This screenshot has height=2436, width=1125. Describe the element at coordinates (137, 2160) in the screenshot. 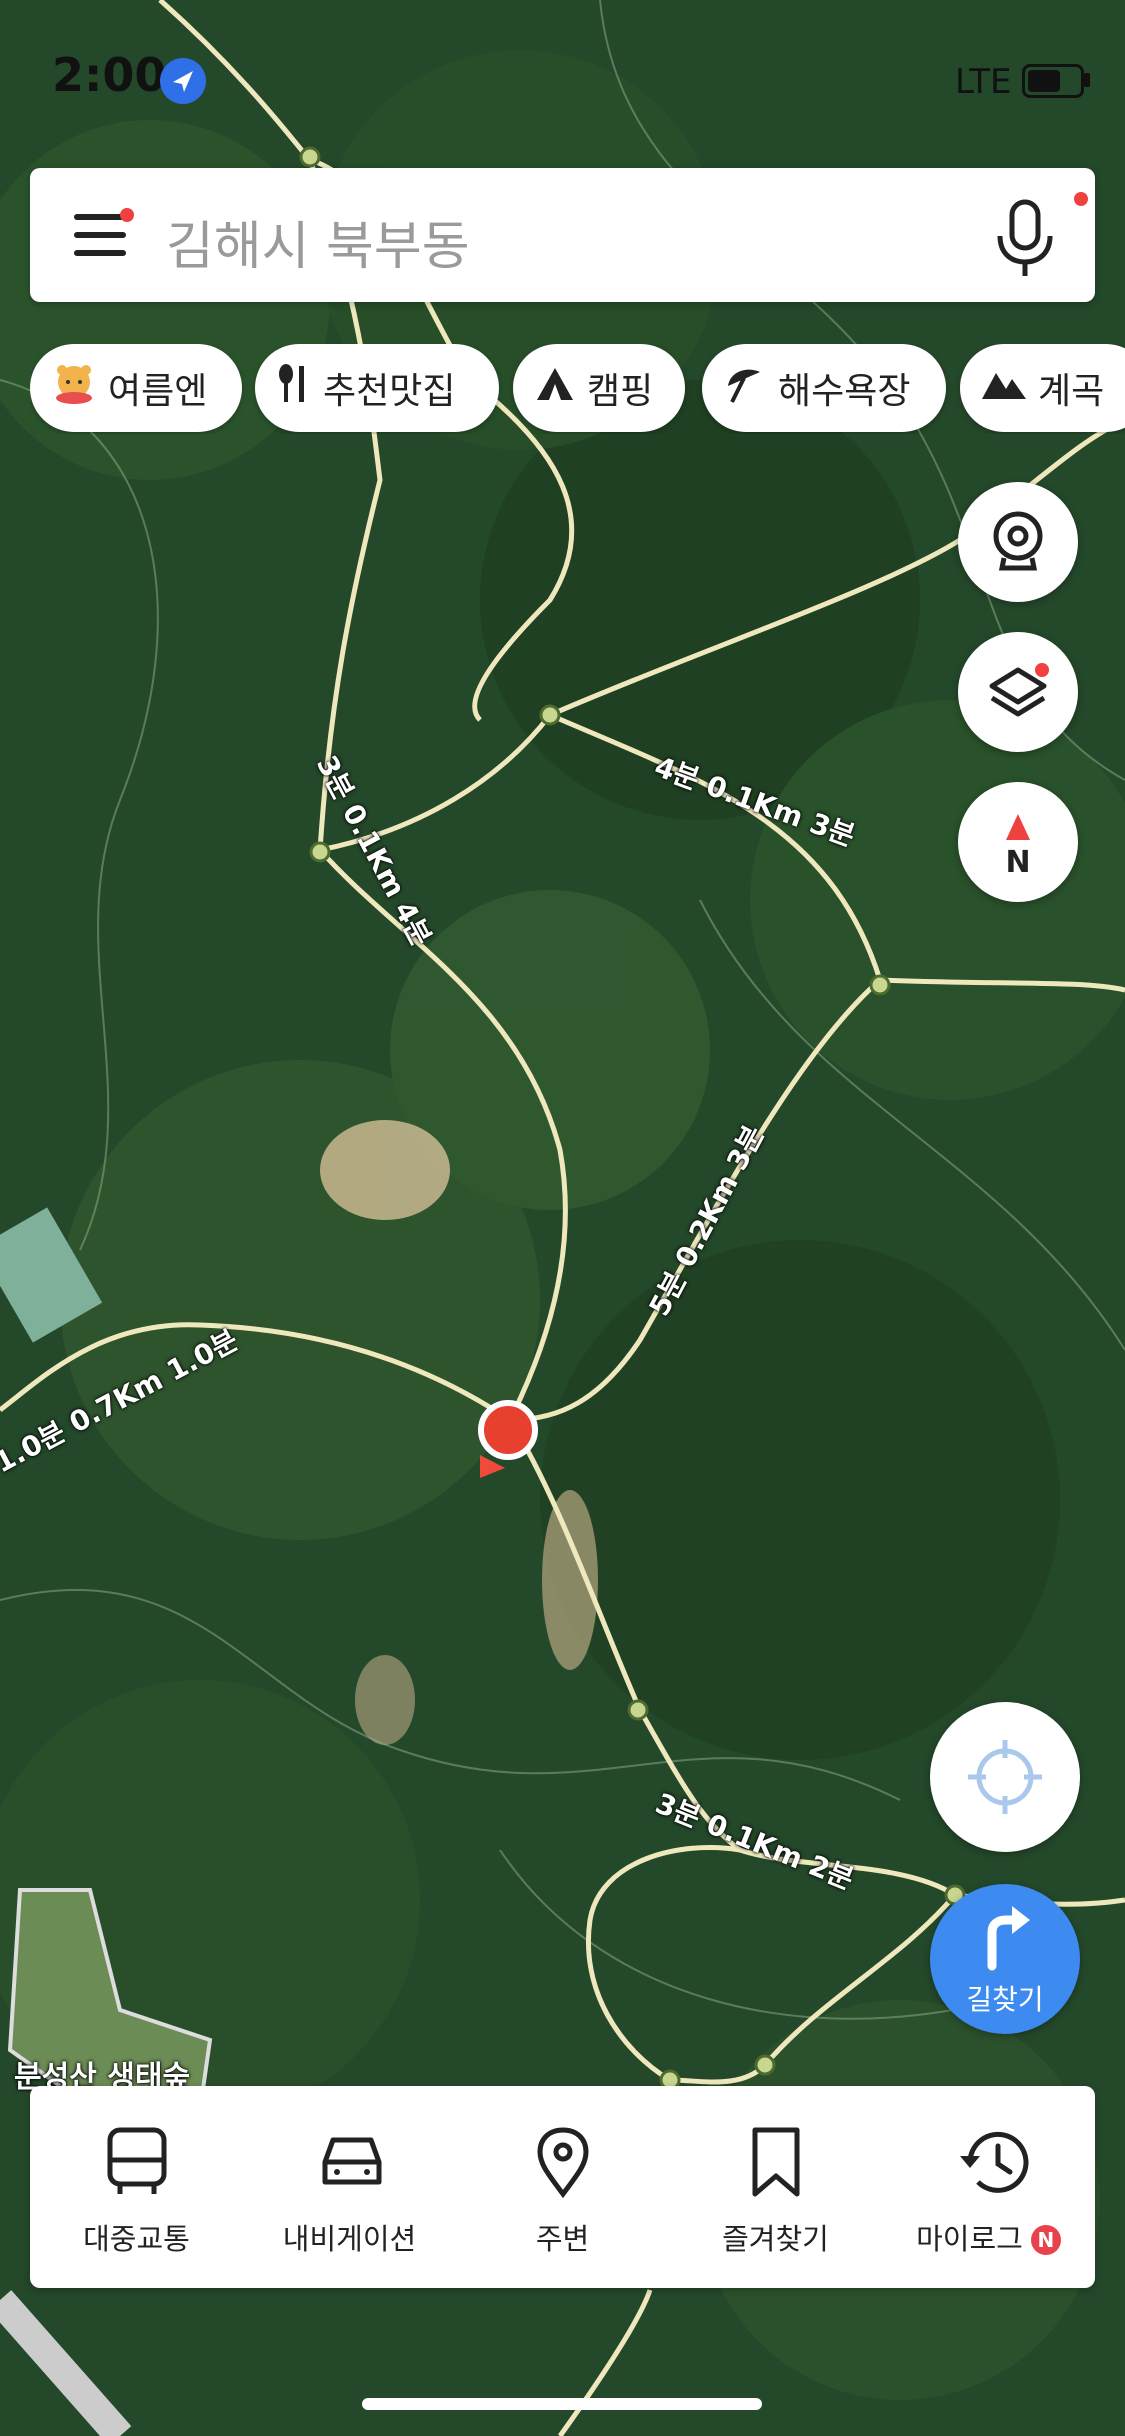

I see `bus-icon` at that location.